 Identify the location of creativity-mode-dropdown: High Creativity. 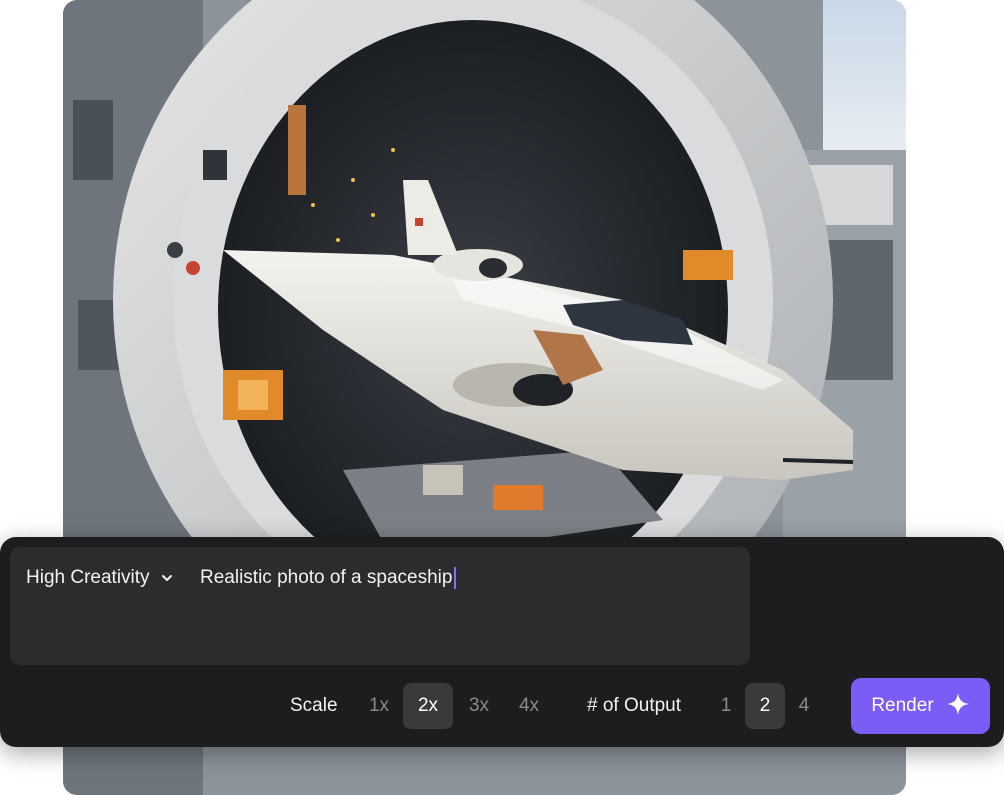
(100, 578).